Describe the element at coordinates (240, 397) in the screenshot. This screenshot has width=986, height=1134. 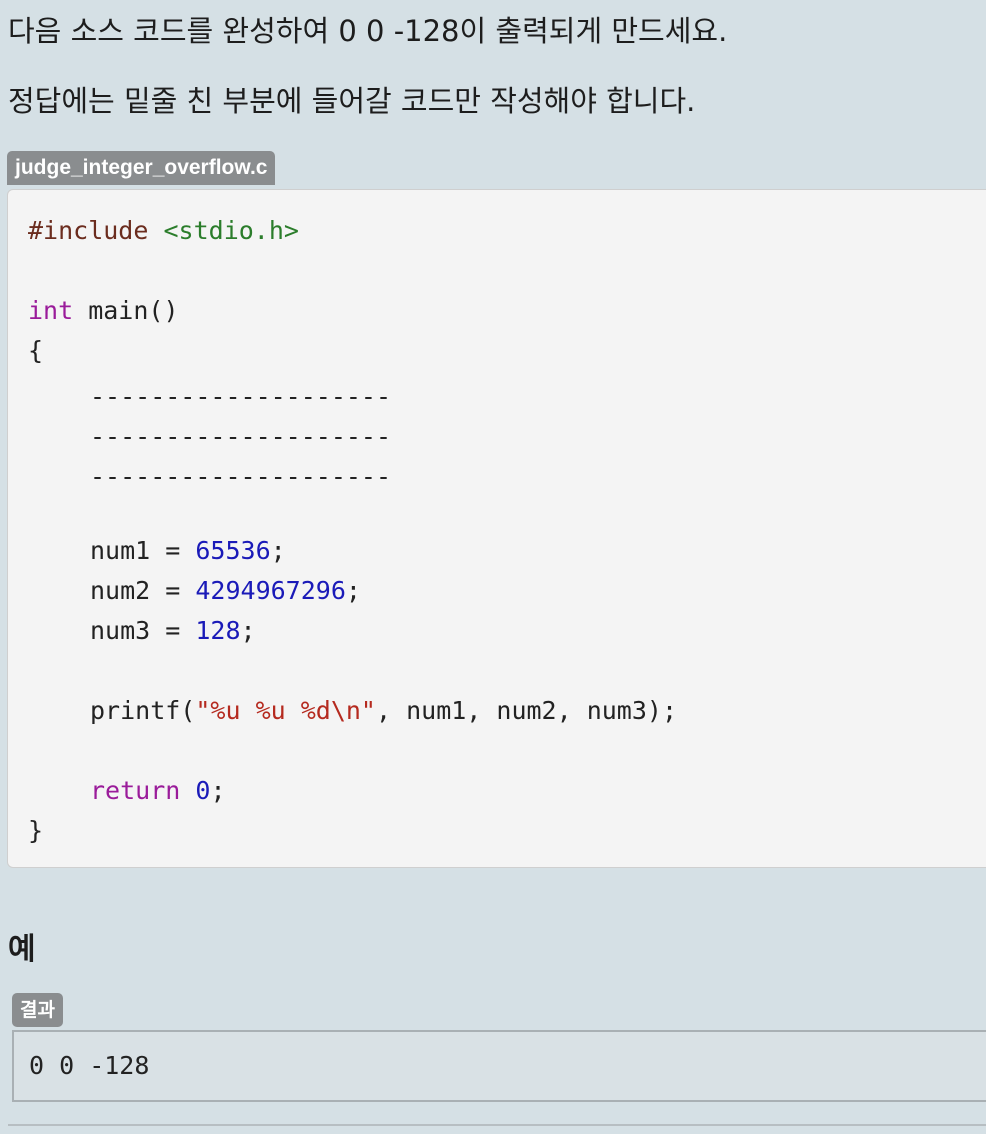
I see `blank-line-1: --------------------` at that location.